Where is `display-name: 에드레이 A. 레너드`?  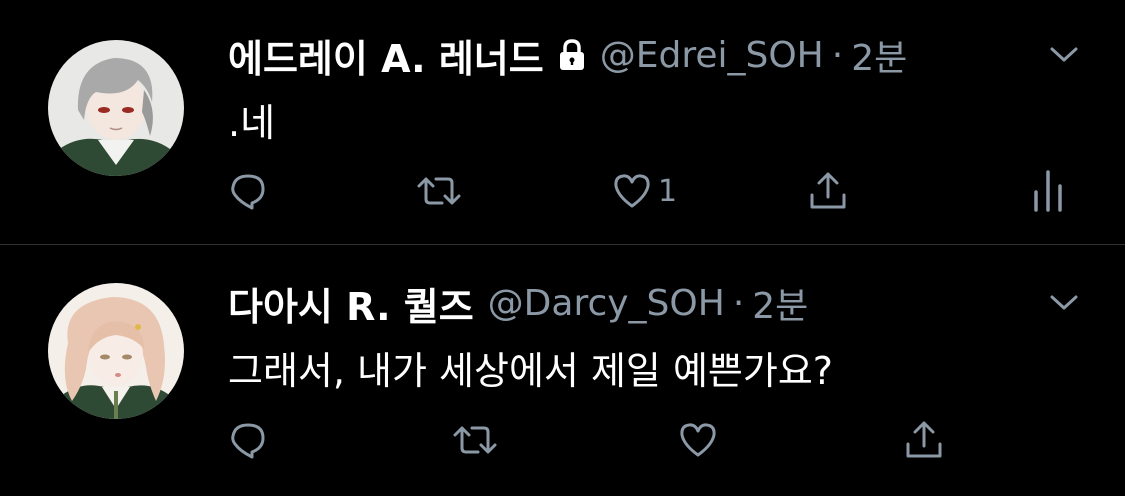 display-name: 에드레이 A. 레너드 is located at coordinates (386, 55).